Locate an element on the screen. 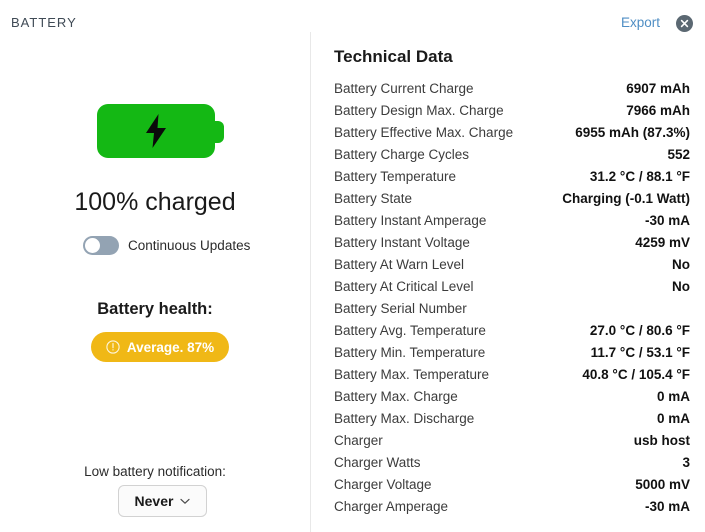 This screenshot has height=532, width=705. continuous-updates-label: Continuous Updates is located at coordinates (189, 245).